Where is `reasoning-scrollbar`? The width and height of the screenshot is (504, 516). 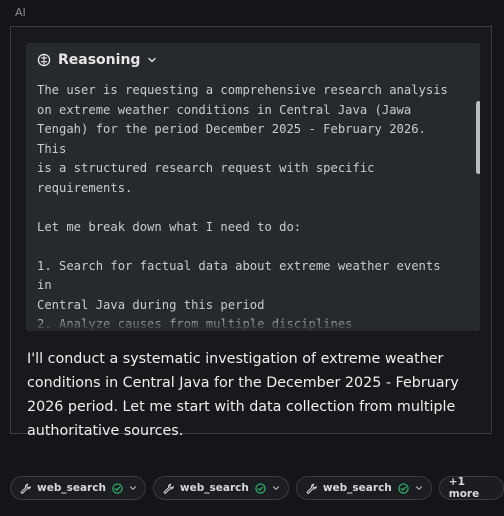
reasoning-scrollbar is located at coordinates (478, 137).